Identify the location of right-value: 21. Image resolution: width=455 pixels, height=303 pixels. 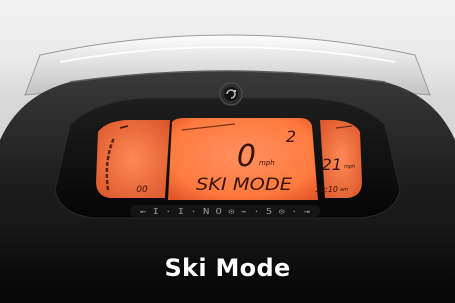
(332, 164).